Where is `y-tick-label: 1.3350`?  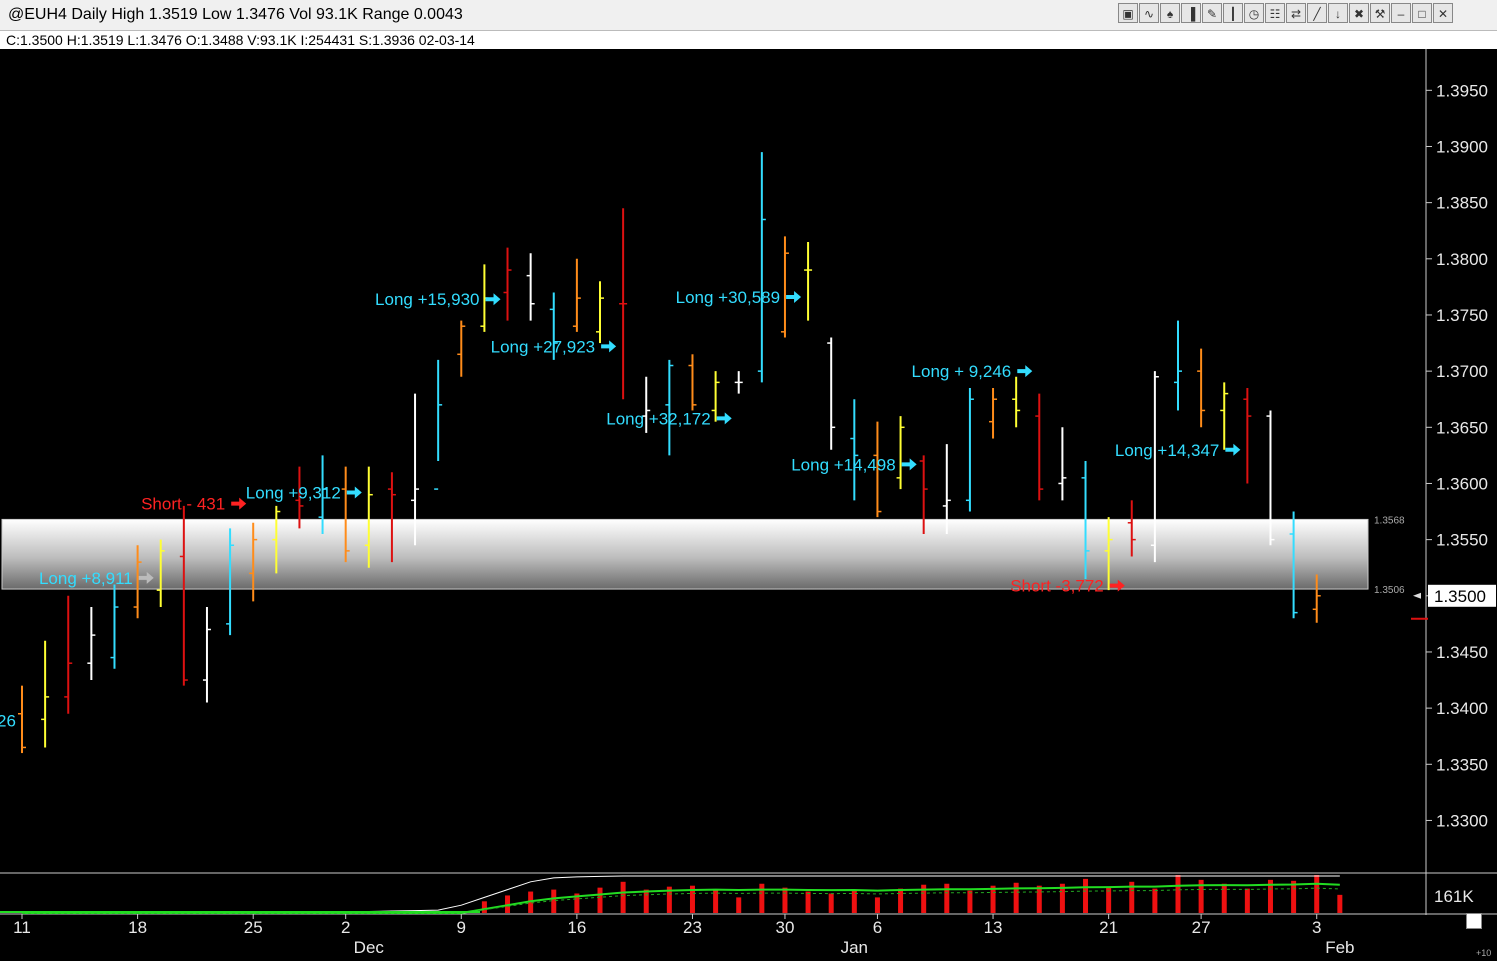
y-tick-label: 1.3350 is located at coordinates (1462, 764).